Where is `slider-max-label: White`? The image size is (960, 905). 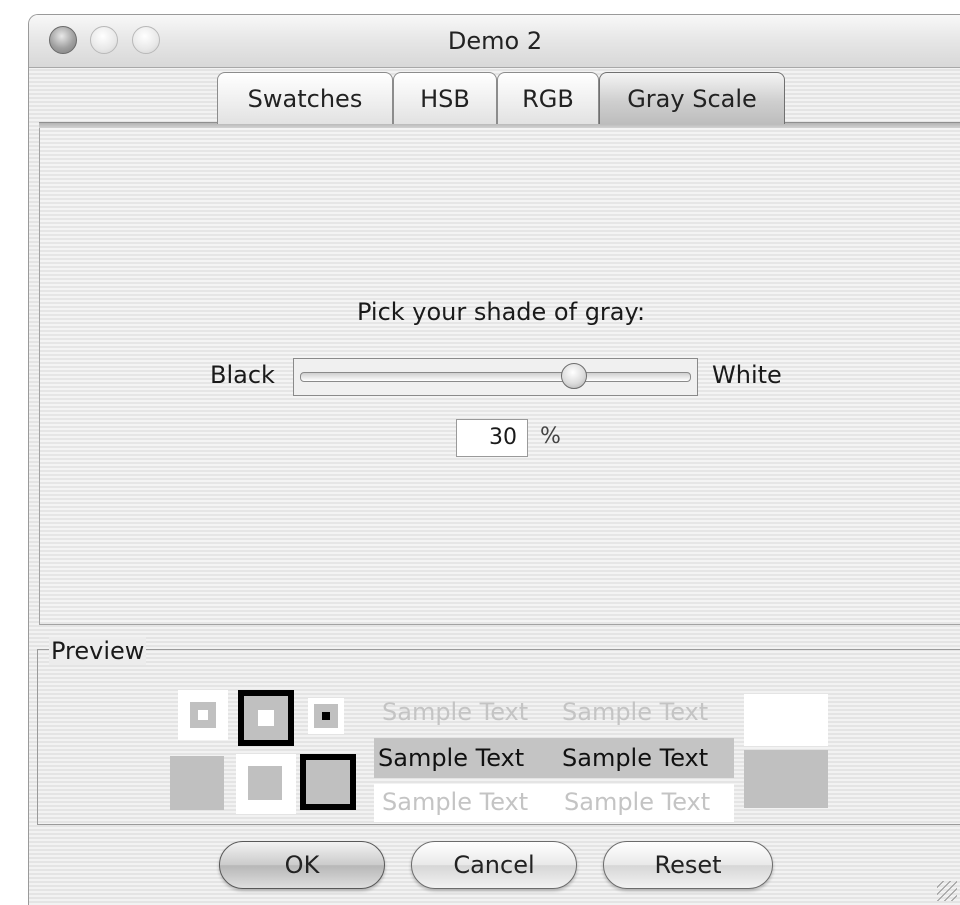
slider-max-label: White is located at coordinates (747, 375).